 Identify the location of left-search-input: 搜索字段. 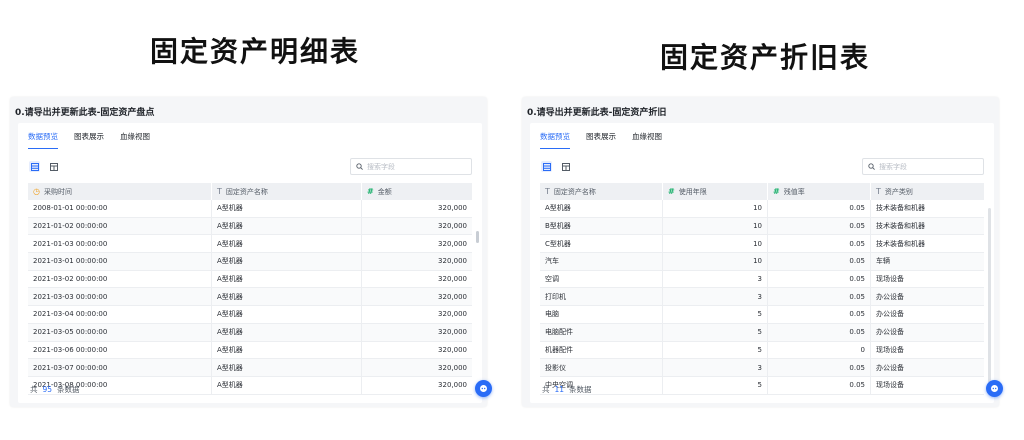
(411, 166).